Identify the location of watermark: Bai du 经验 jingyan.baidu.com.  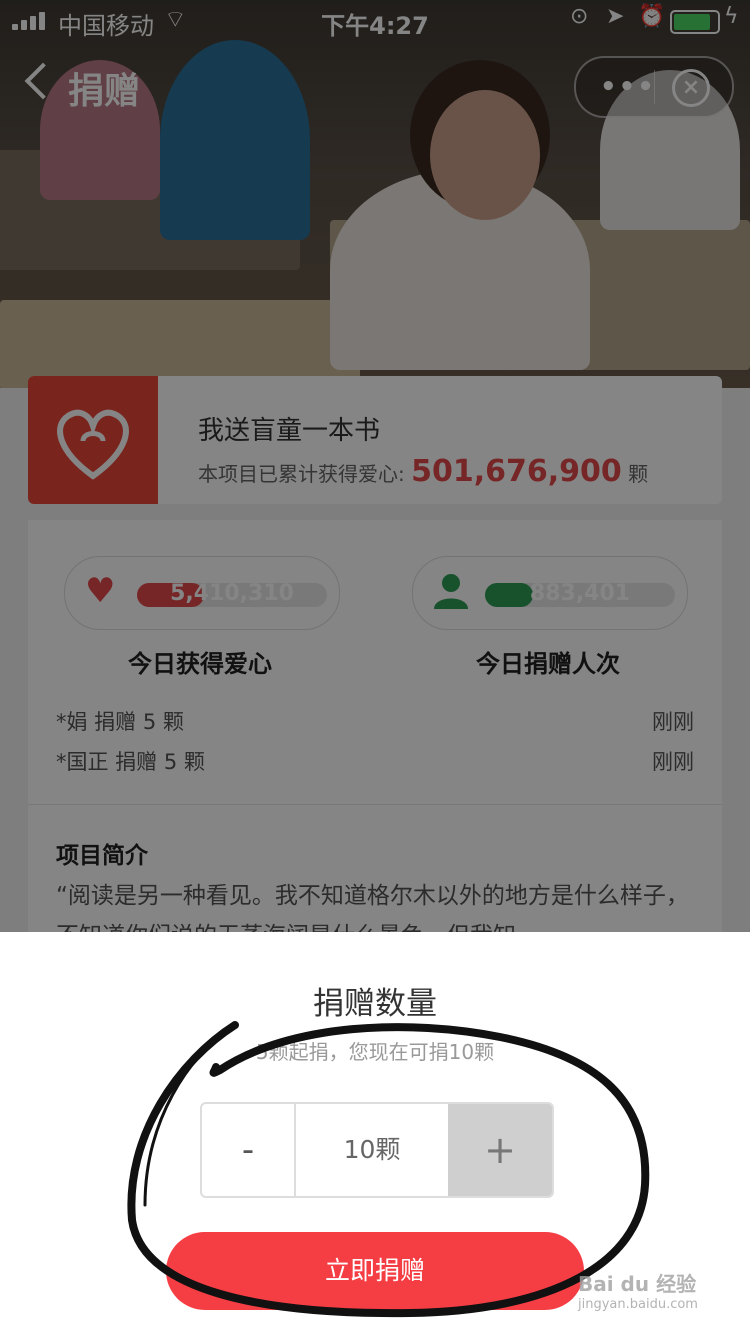
(653, 1295).